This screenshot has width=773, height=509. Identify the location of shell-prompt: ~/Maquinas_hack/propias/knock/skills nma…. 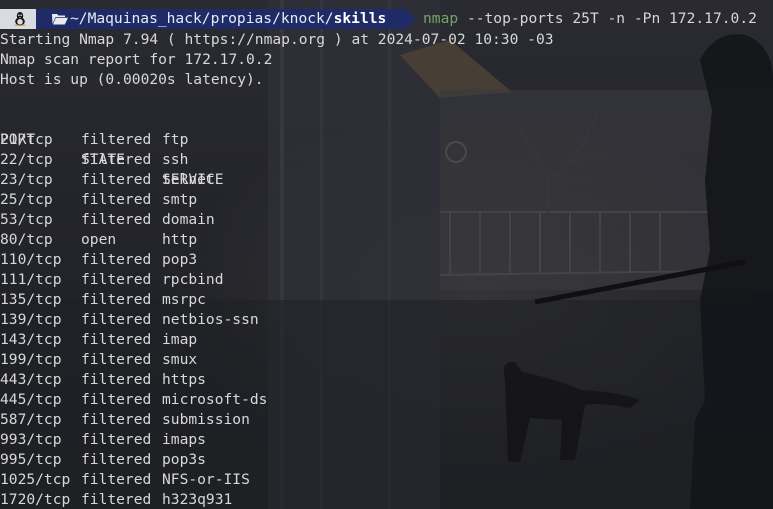
(386, 19).